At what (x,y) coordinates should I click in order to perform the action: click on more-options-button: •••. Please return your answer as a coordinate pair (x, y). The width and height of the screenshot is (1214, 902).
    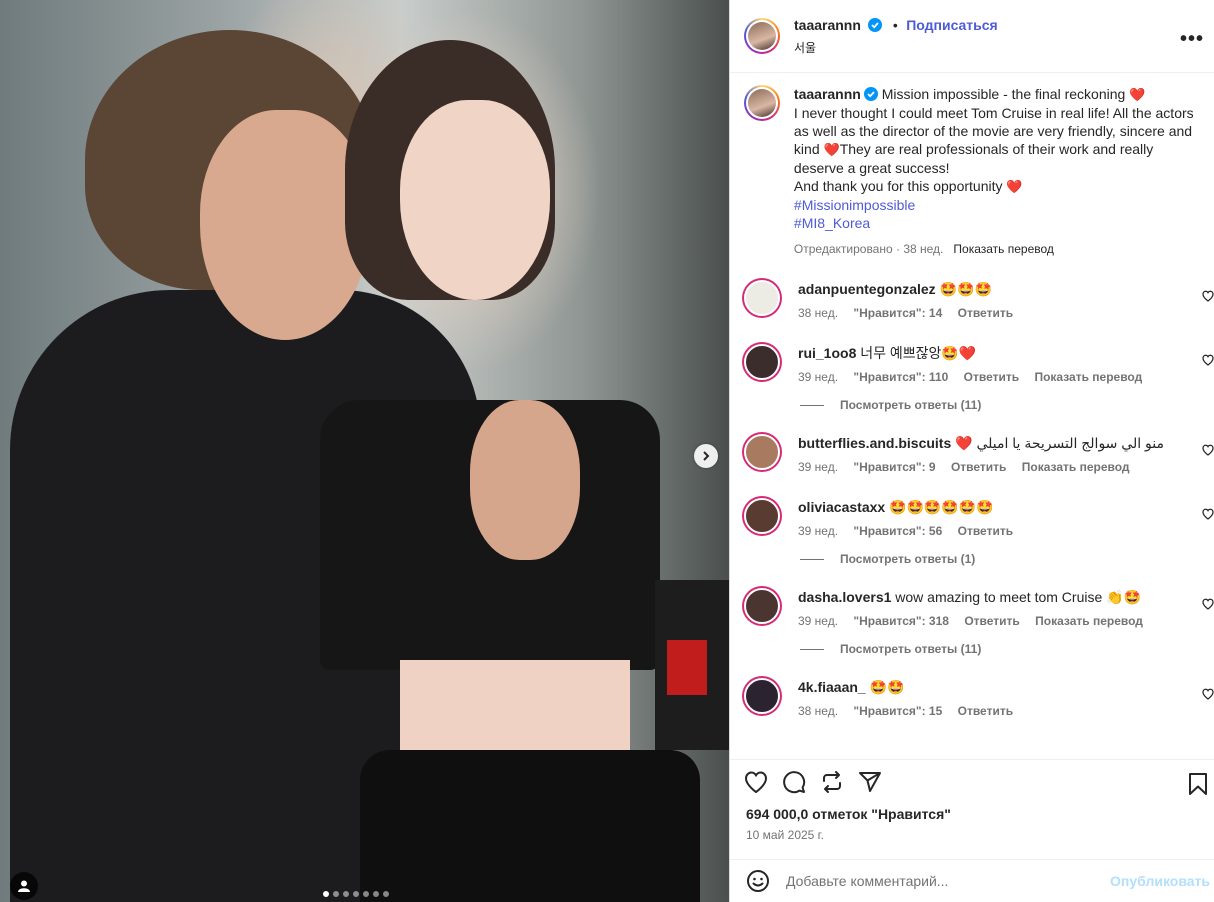
    Looking at the image, I should click on (1192, 39).